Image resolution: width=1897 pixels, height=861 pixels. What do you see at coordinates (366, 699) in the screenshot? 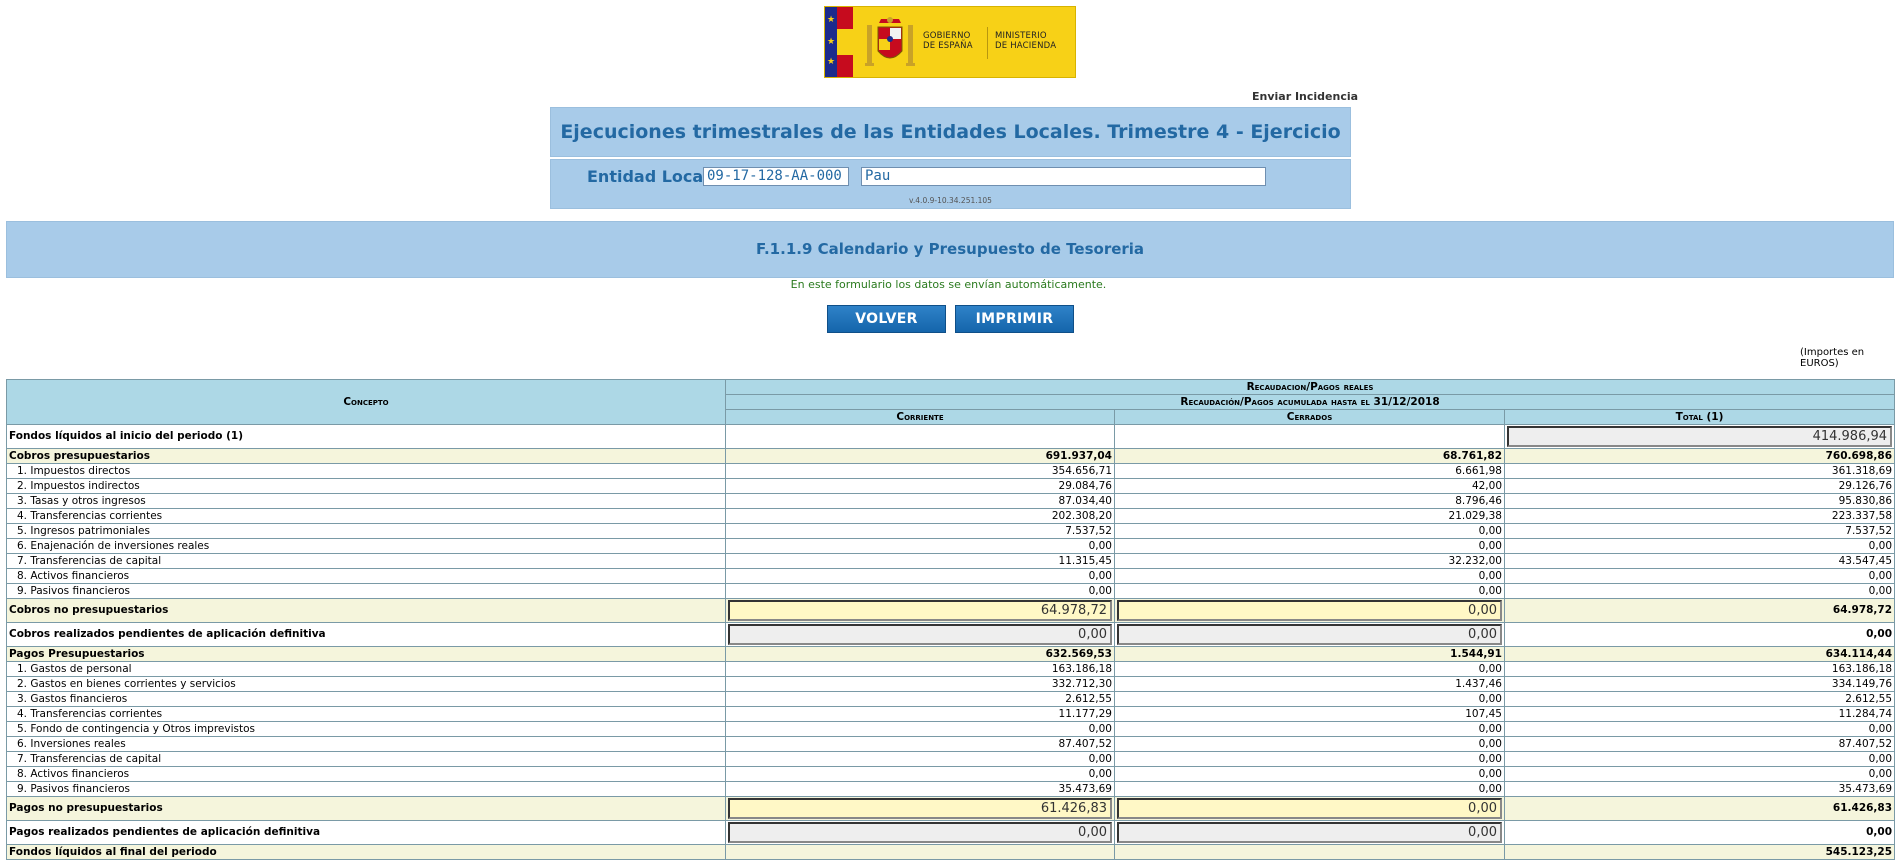
I see `row-label: 3. Gastos financieros` at bounding box center [366, 699].